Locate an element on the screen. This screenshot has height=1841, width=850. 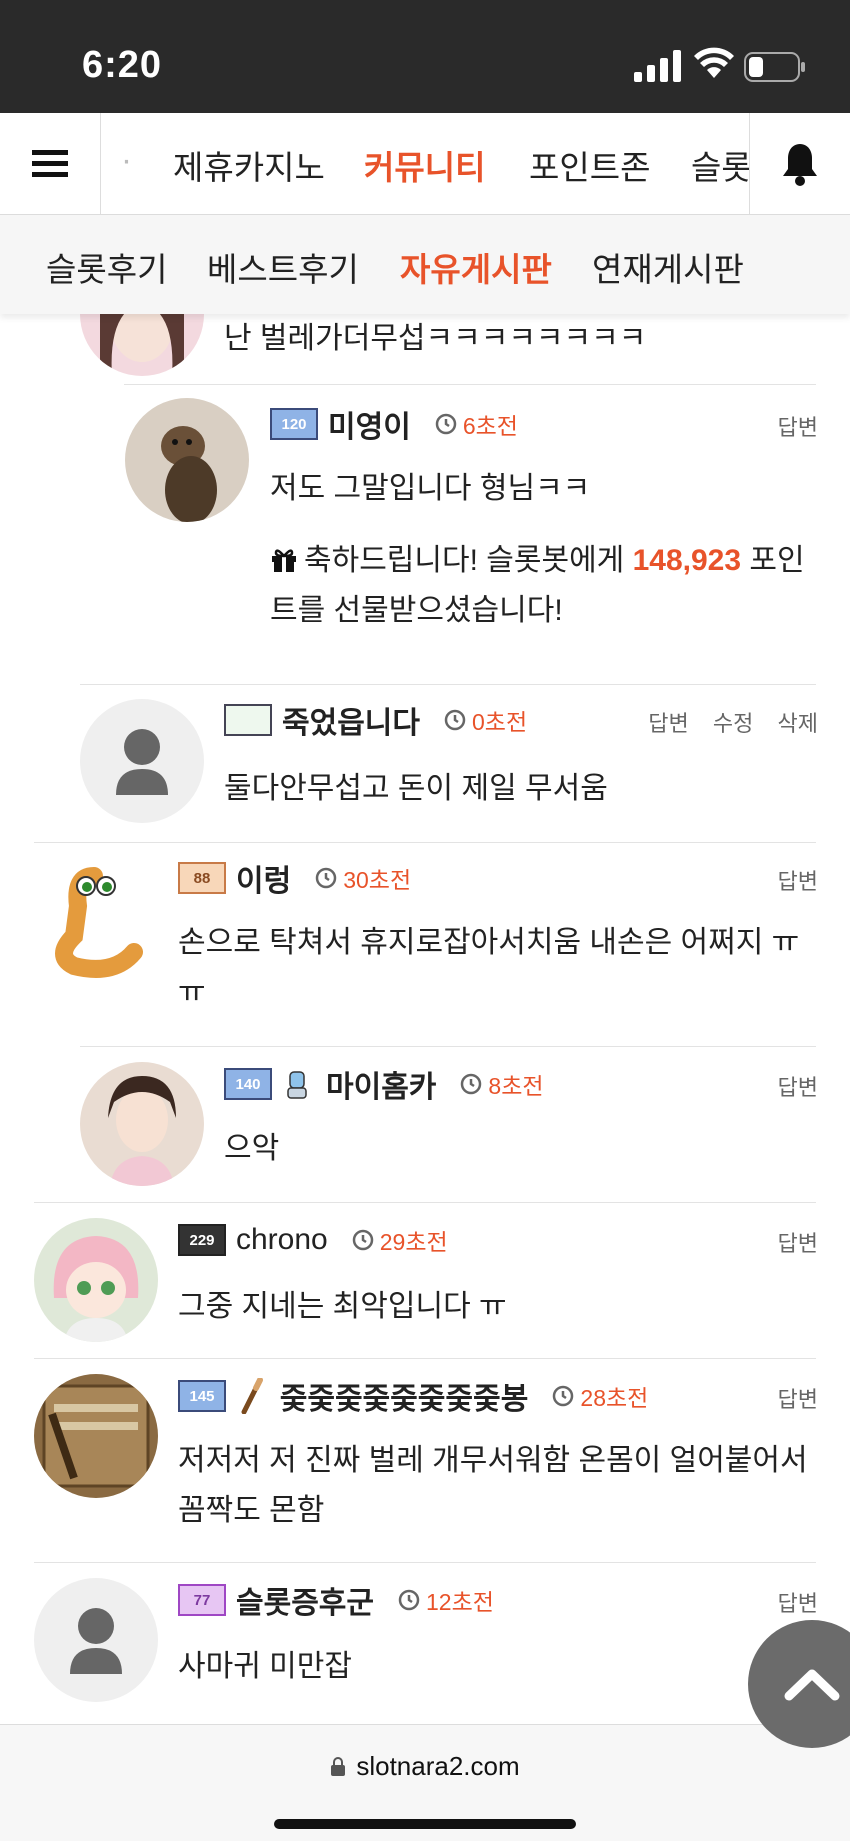
comment-header: 145 줒줒줒줒줒줒줒줒봉 28초전 is located at coordinates (413, 1396).